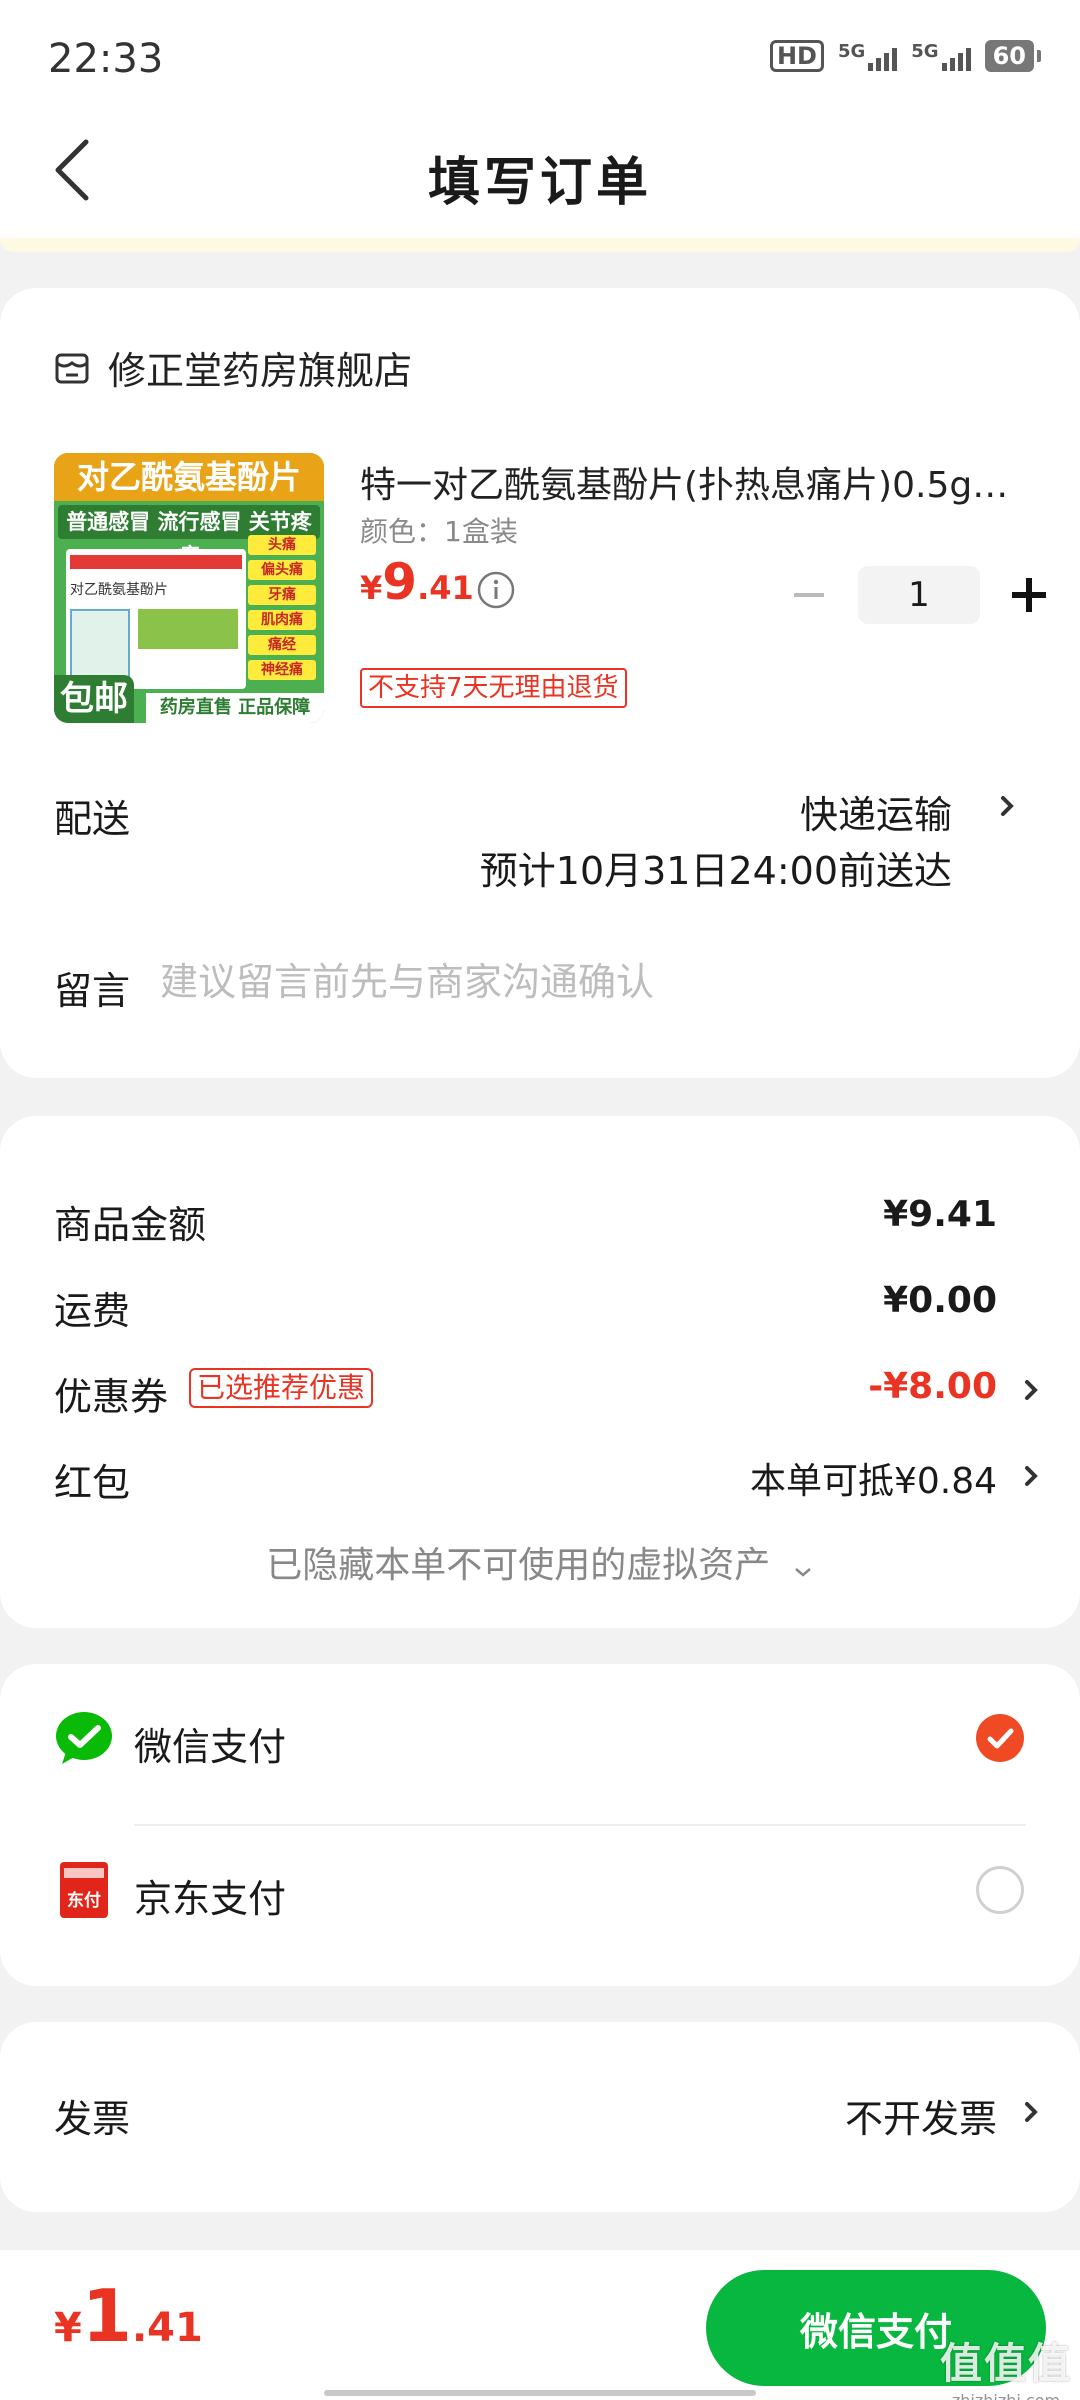  Describe the element at coordinates (567, 1218) in the screenshot. I see `goods-amount-row: 商品金额 ¥9.41` at that location.